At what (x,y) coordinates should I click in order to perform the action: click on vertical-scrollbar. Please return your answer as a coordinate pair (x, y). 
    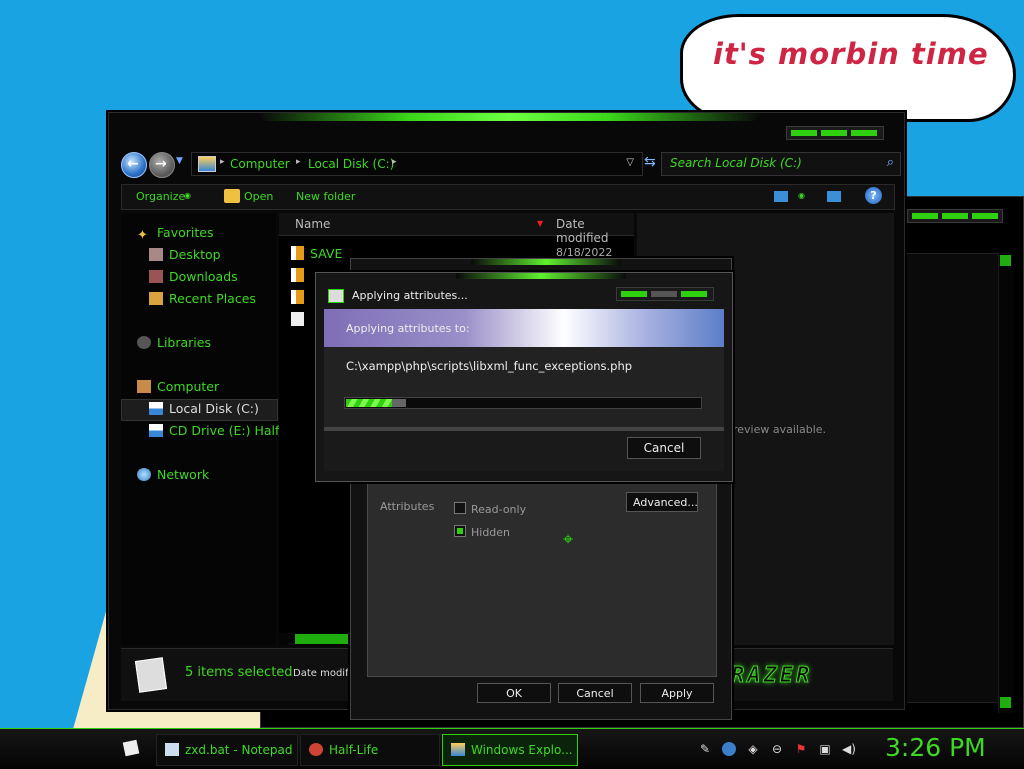
    Looking at the image, I should click on (1005, 483).